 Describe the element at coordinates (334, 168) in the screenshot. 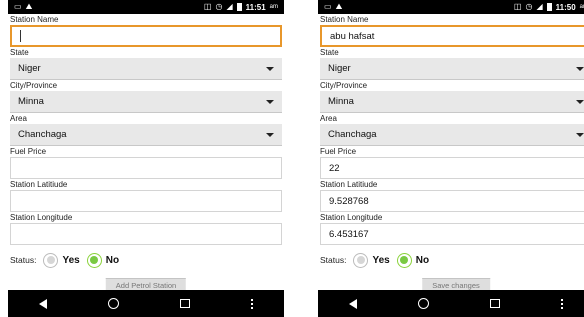

I see `fuel-price-value: 22` at that location.